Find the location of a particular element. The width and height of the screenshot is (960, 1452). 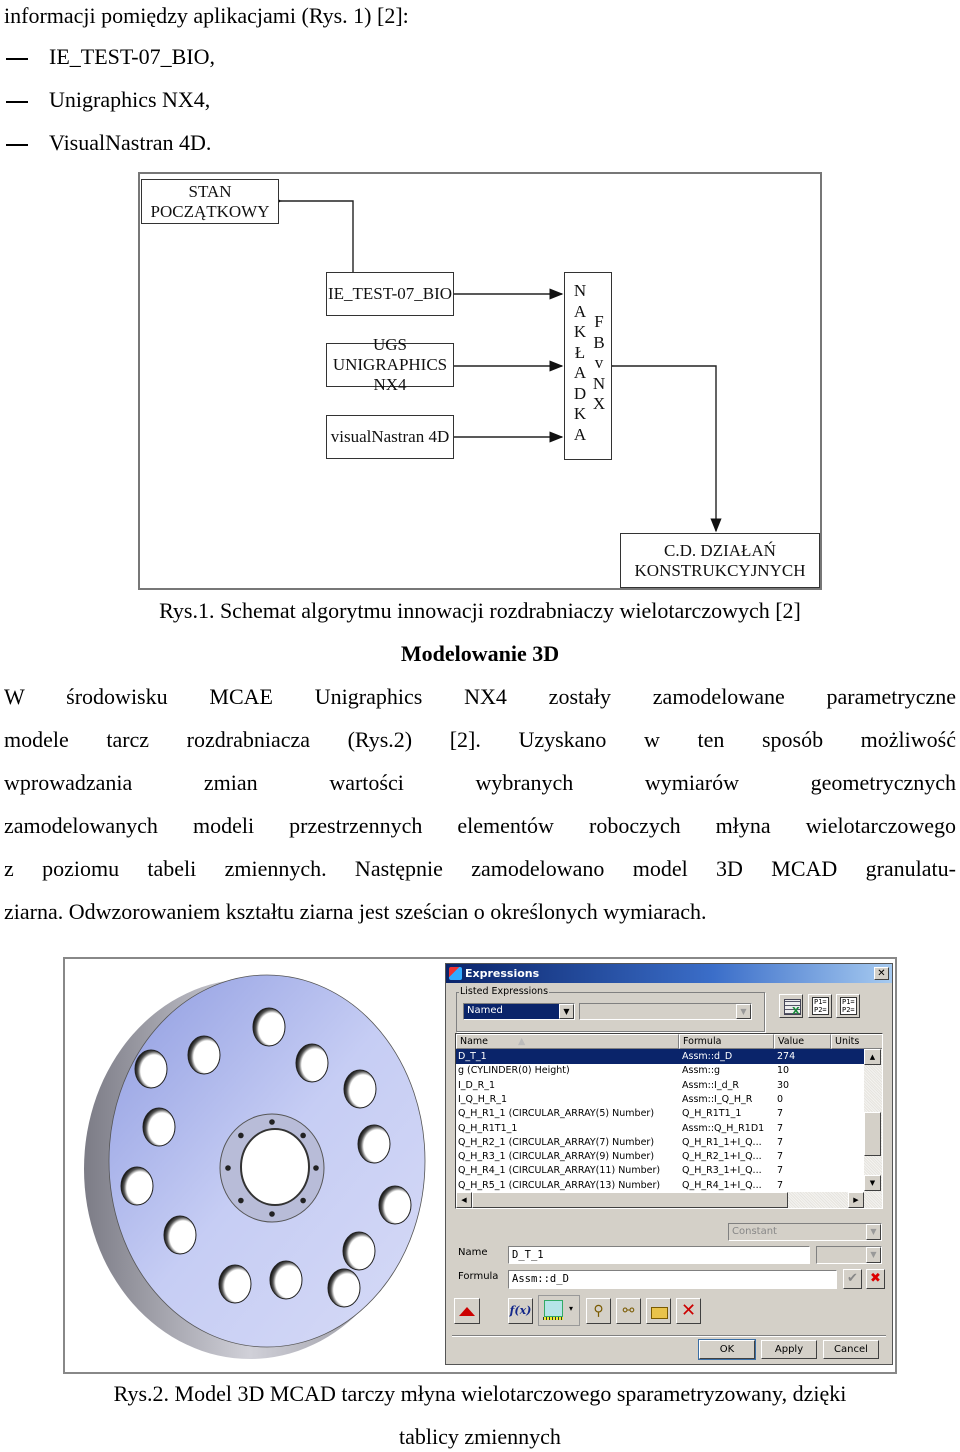

expression-formula: Assm::d_D is located at coordinates (707, 1056).